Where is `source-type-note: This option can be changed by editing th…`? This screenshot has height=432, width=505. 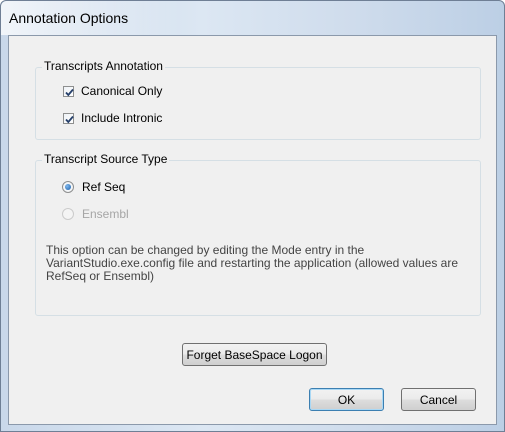 source-type-note: This option can be changed by editing th… is located at coordinates (252, 263).